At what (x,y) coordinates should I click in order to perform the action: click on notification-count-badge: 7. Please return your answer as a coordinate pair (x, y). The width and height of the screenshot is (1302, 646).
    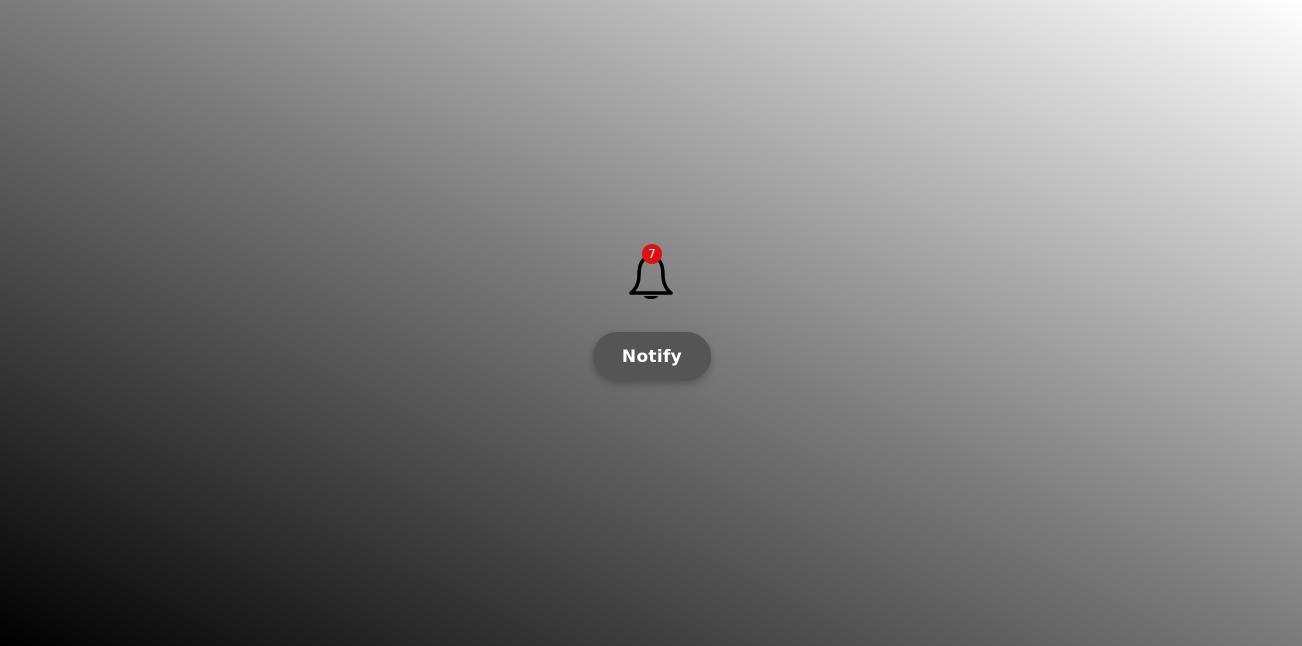
    Looking at the image, I should click on (652, 254).